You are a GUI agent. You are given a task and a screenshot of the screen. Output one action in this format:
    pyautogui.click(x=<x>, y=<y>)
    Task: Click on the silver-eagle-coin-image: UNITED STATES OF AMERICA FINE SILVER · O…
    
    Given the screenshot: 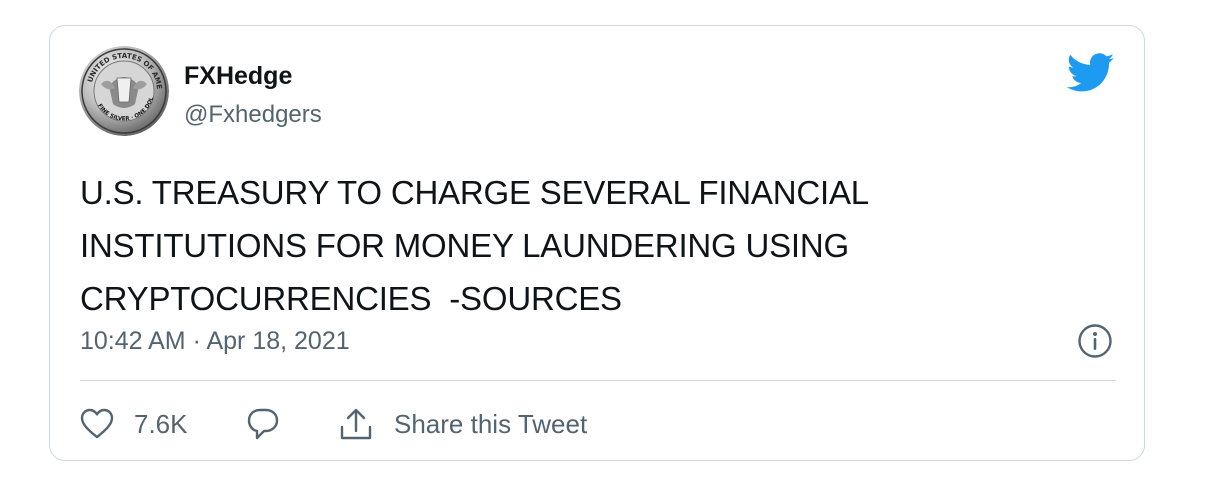 What is the action you would take?
    pyautogui.click(x=124, y=91)
    